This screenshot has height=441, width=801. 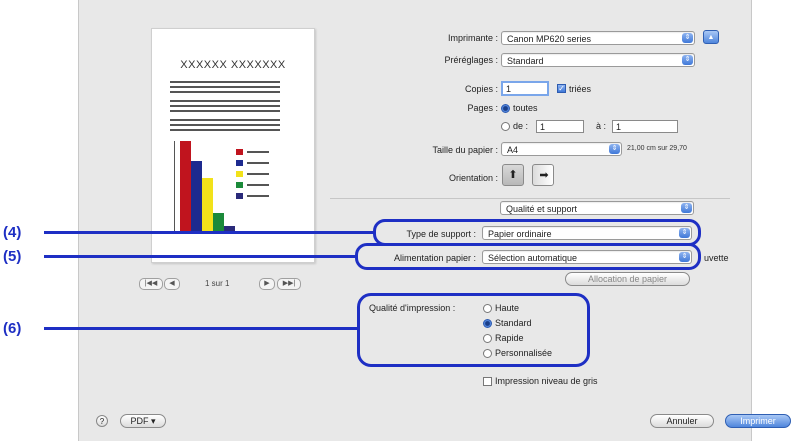 What do you see at coordinates (233, 65) in the screenshot?
I see `preview-title: XXXXXX XXXXXXX` at bounding box center [233, 65].